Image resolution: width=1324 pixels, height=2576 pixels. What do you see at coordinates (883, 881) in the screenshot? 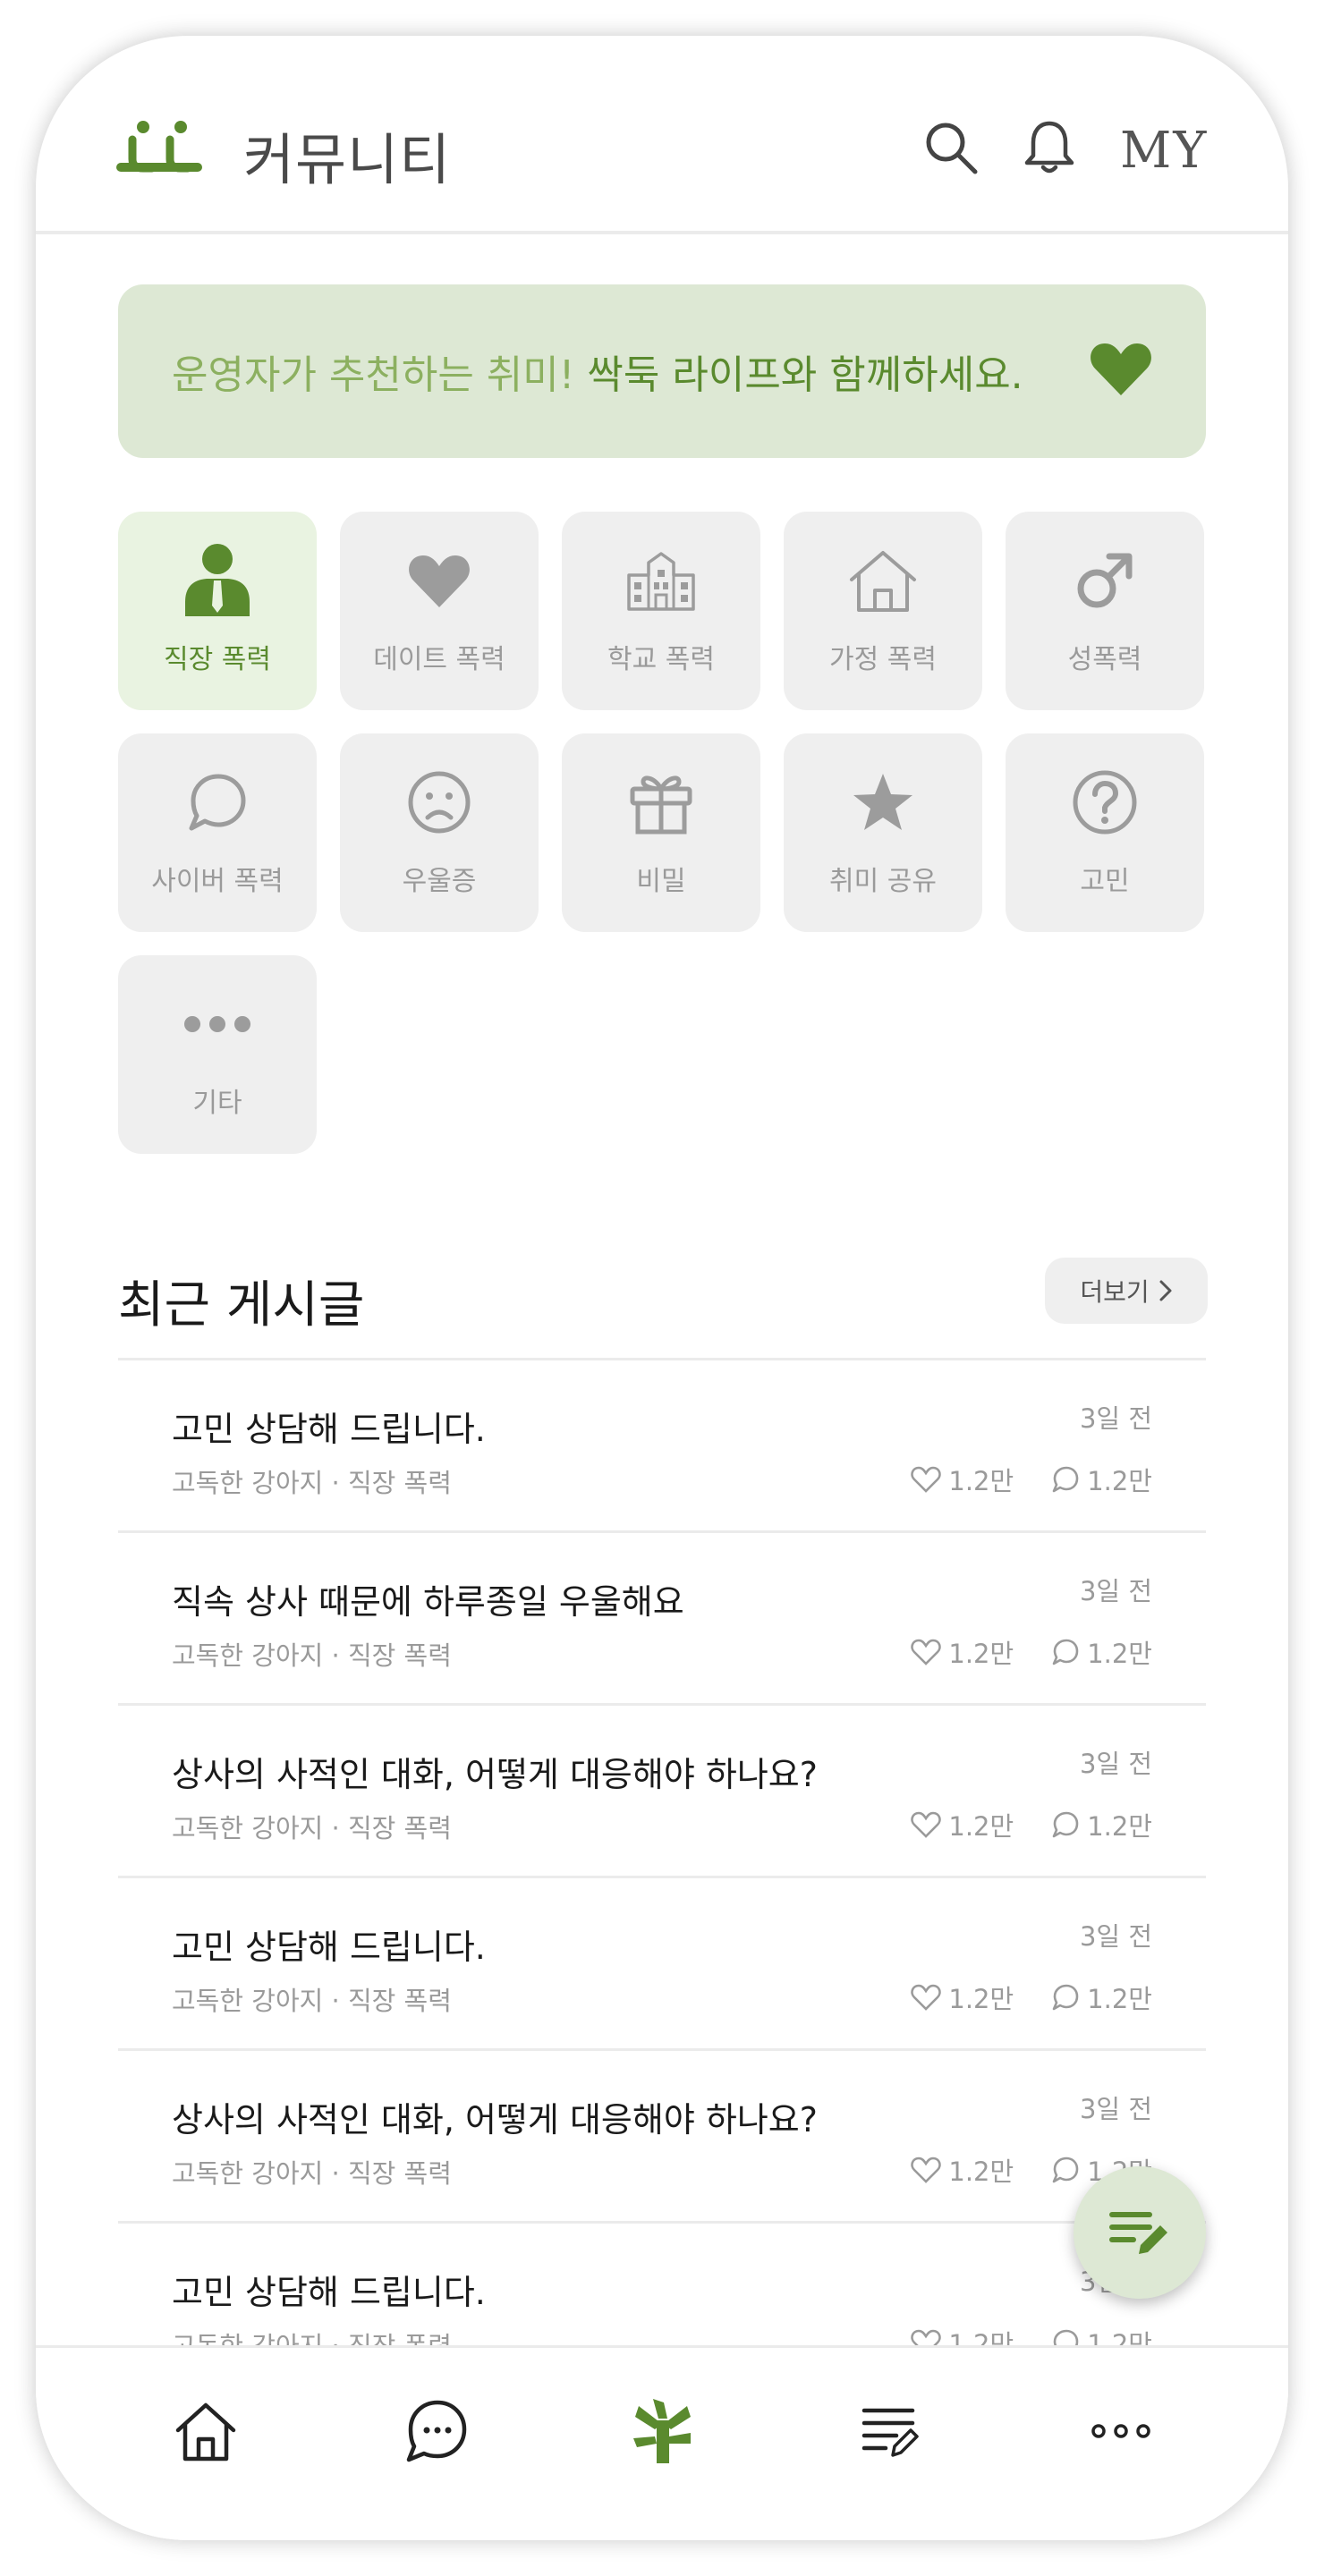
I see `category-label: 취미 공유` at bounding box center [883, 881].